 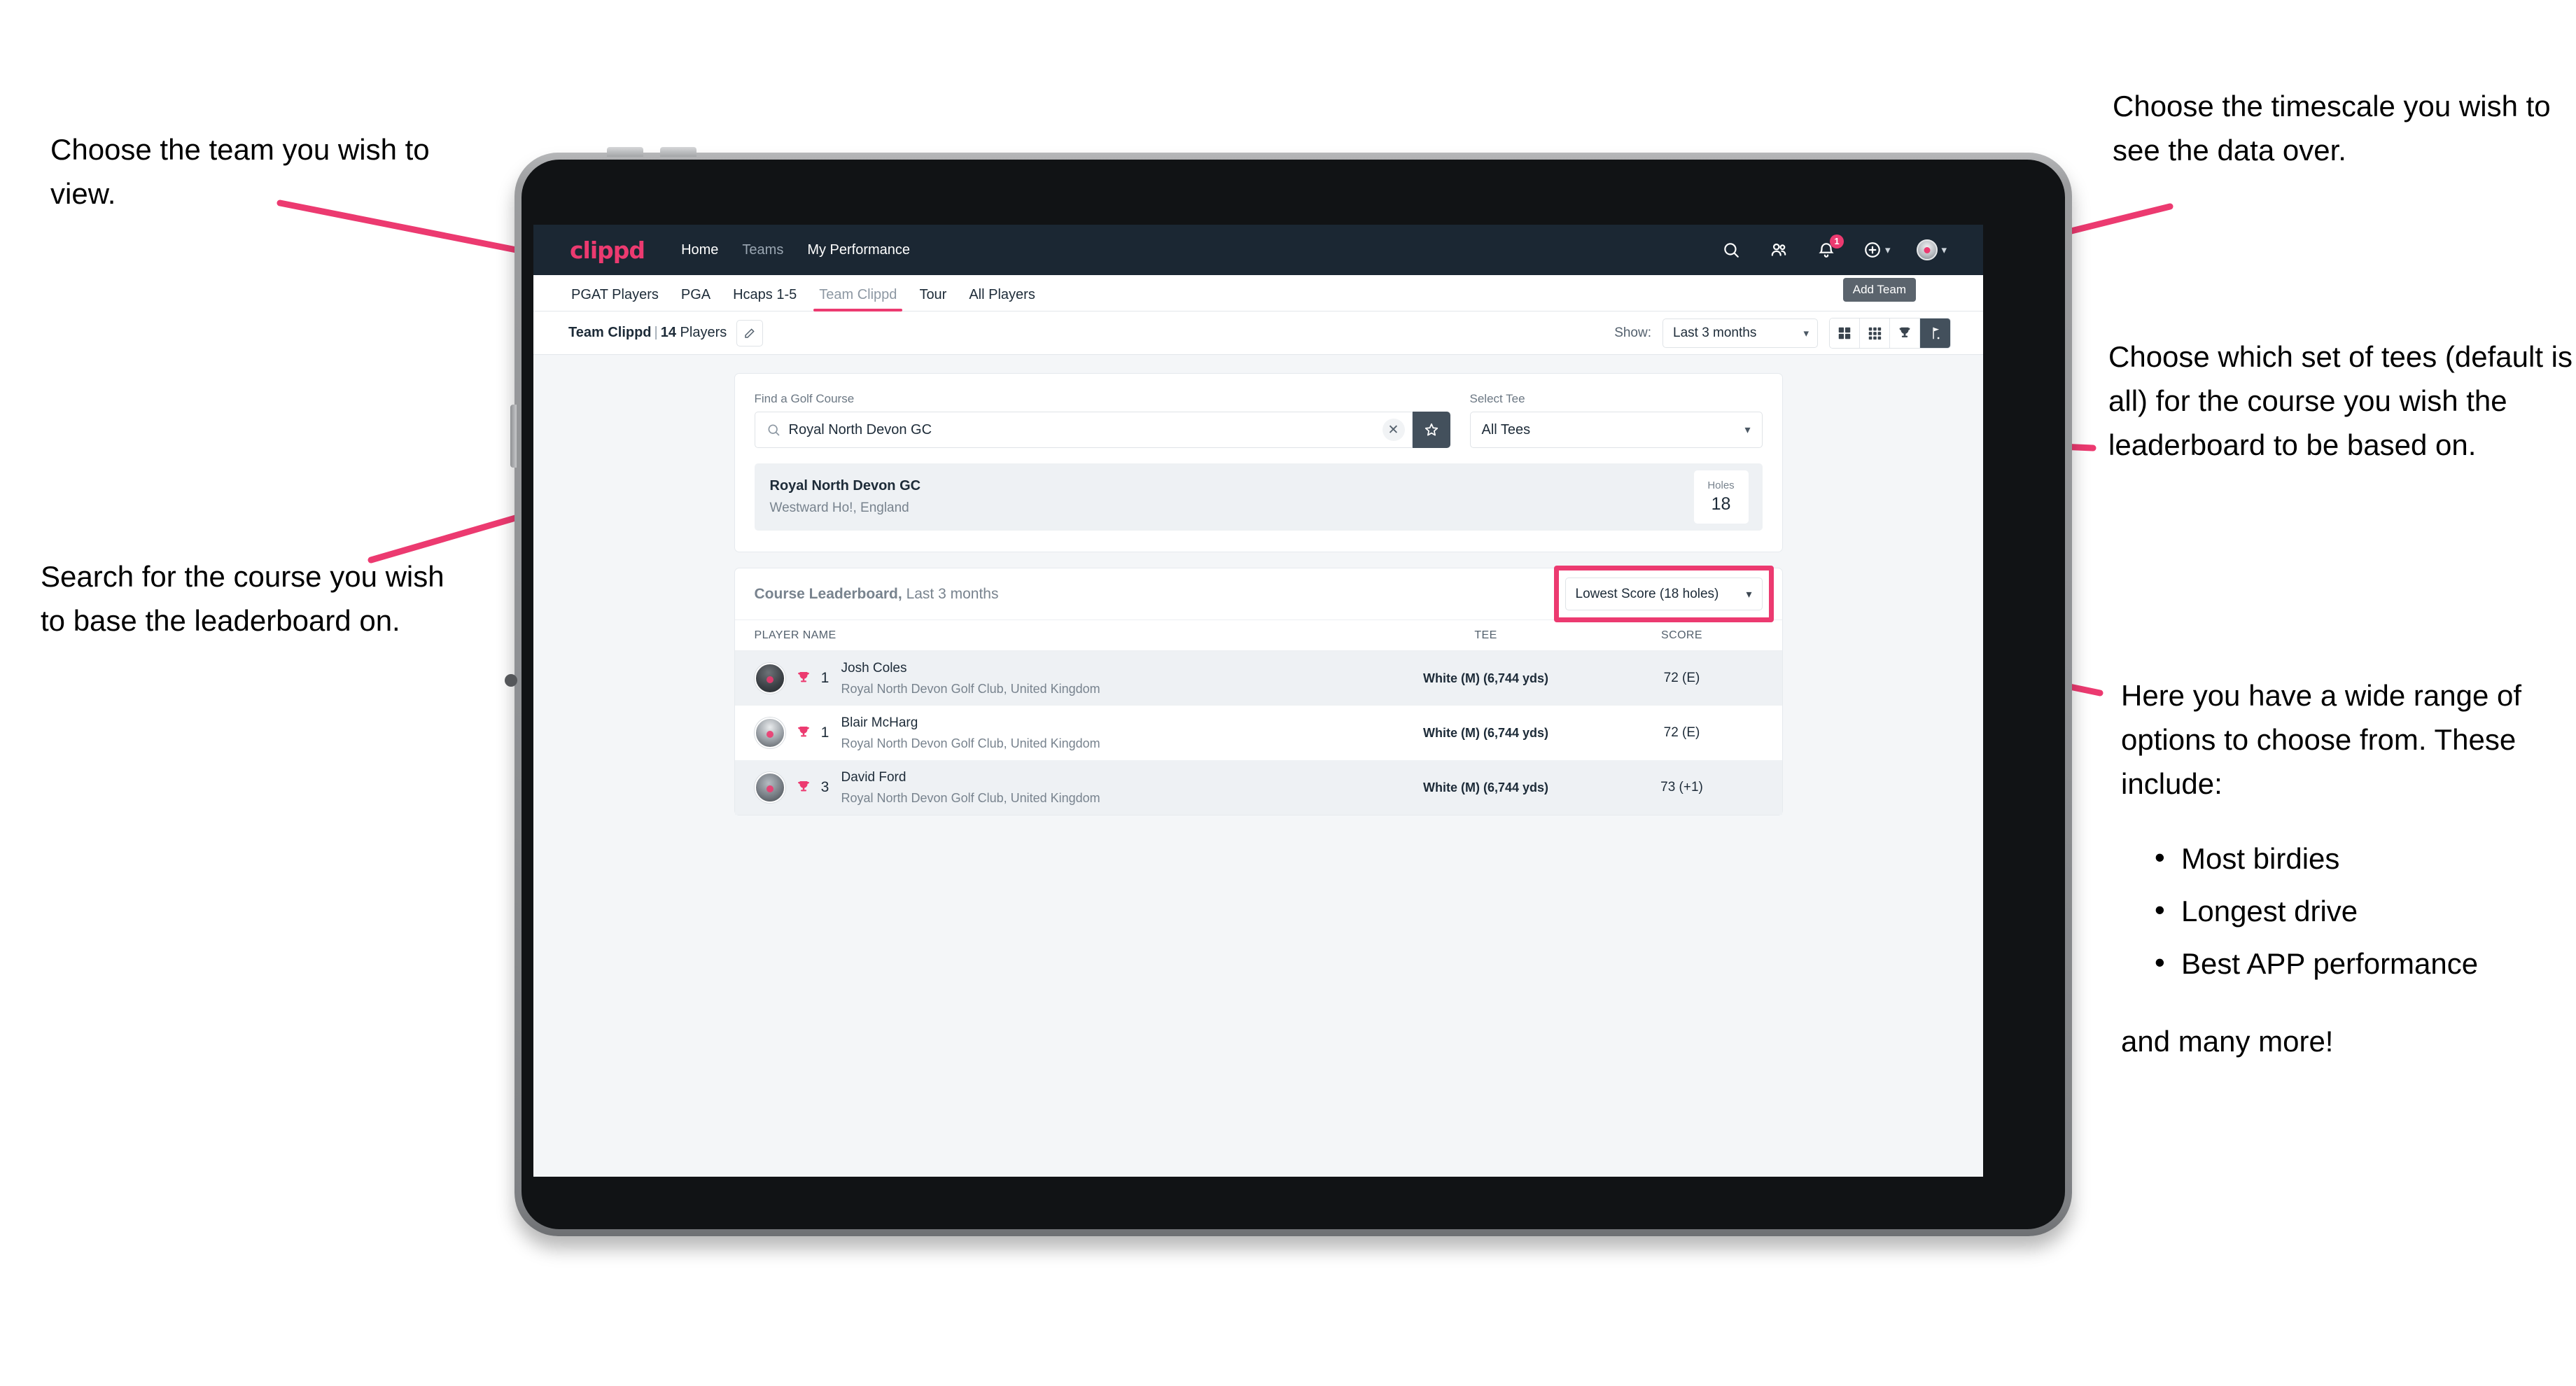 I want to click on edit-team-button, so click(x=750, y=332).